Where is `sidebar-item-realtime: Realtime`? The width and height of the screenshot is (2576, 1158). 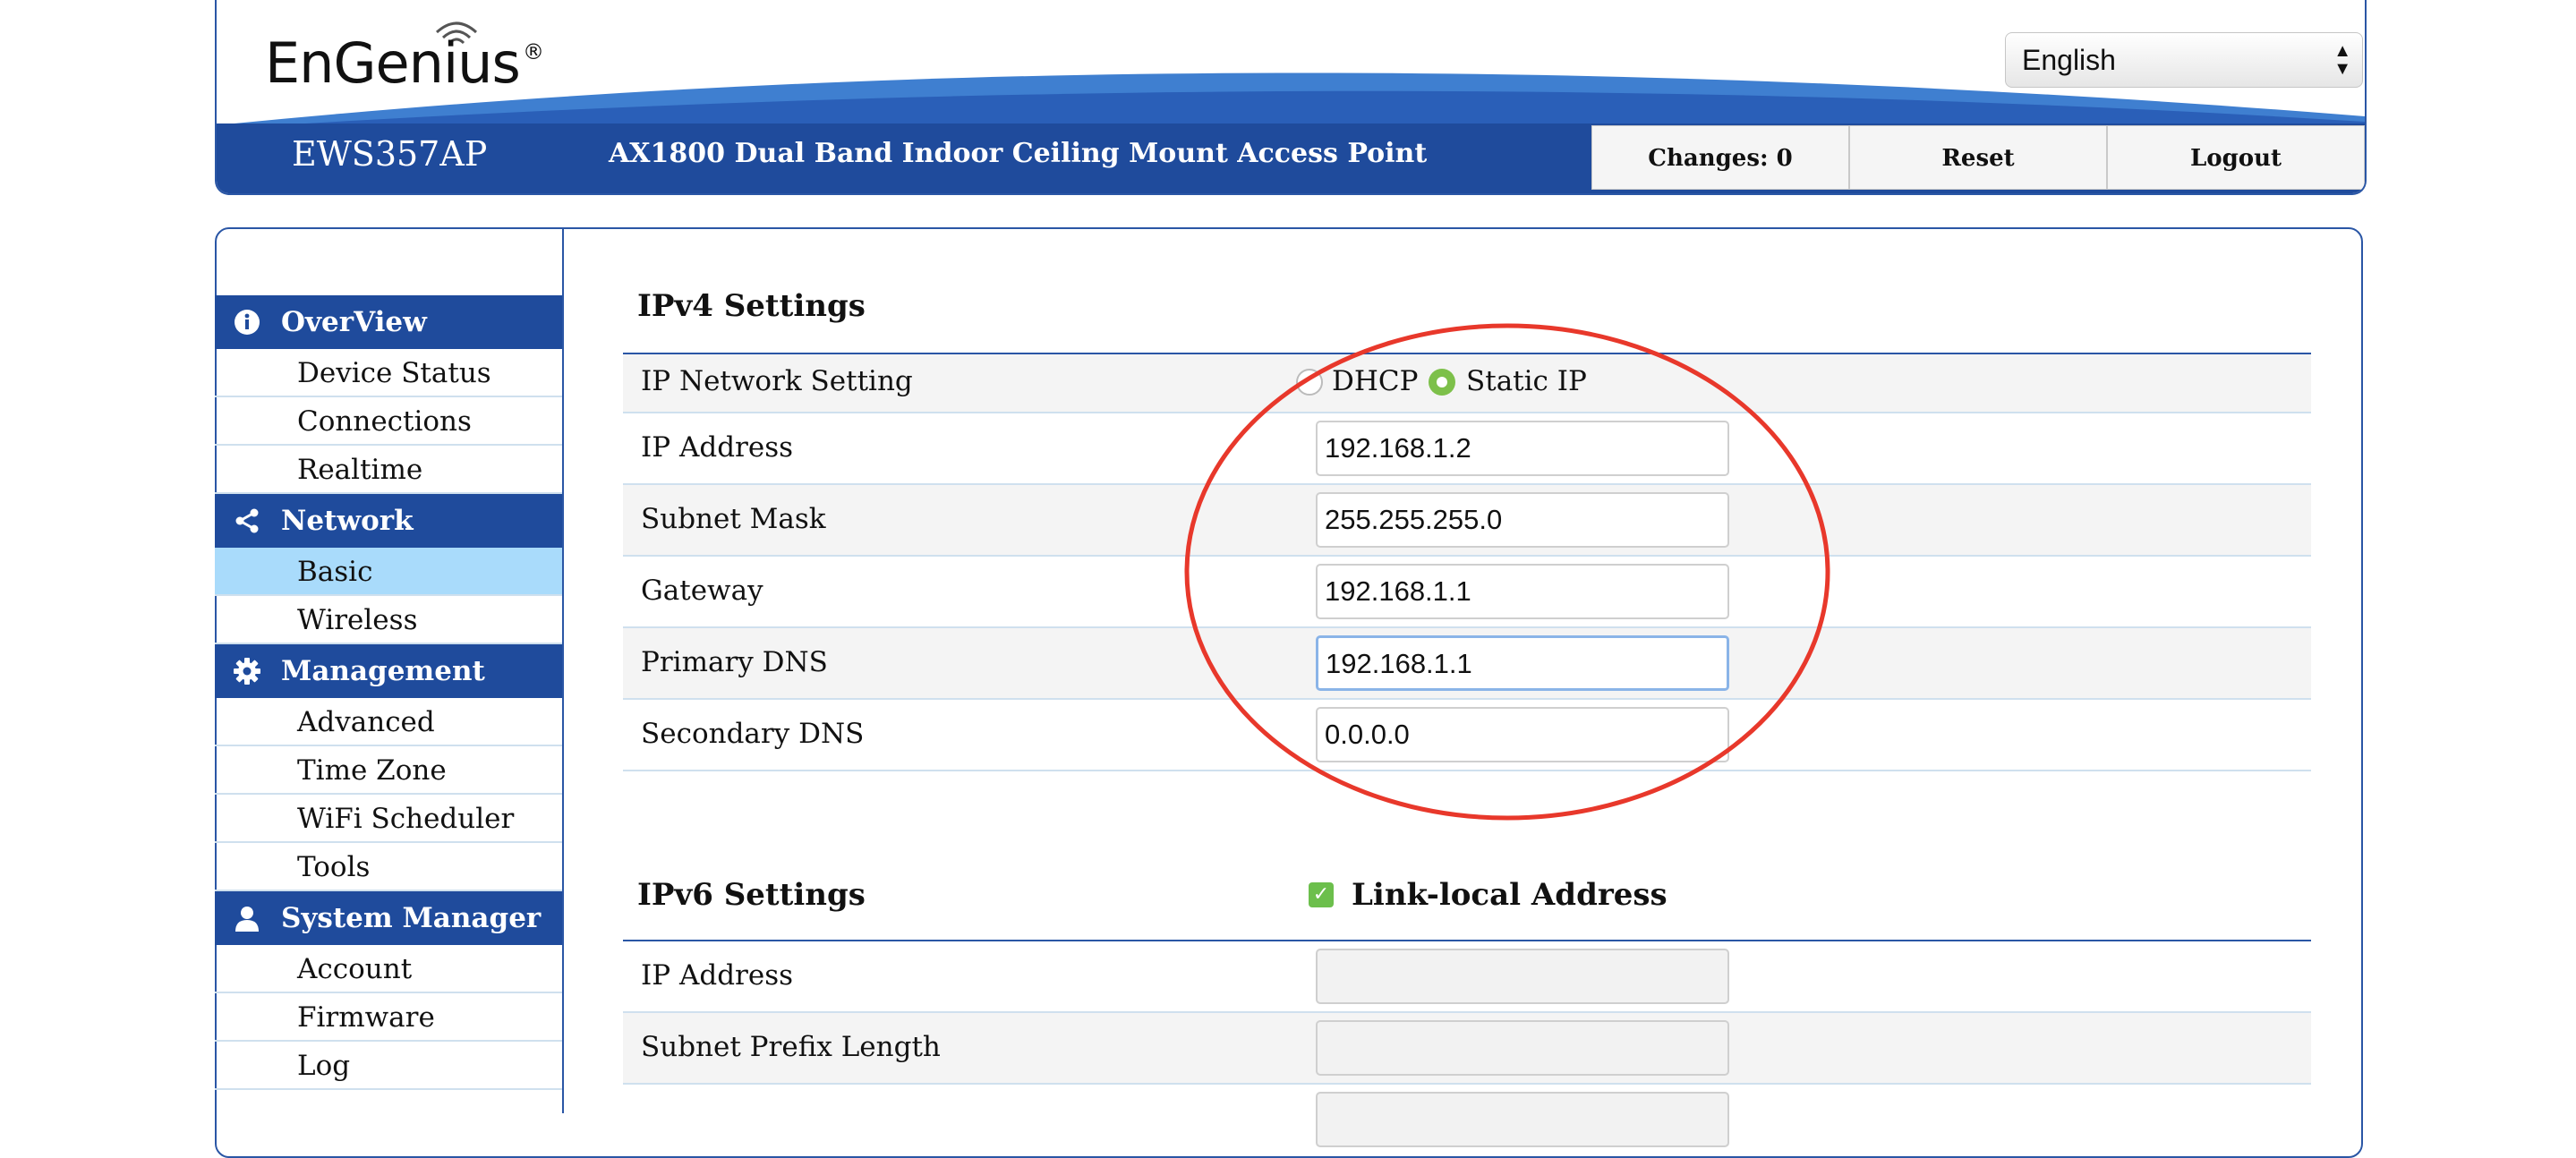
sidebar-item-realtime: Realtime is located at coordinates (388, 470).